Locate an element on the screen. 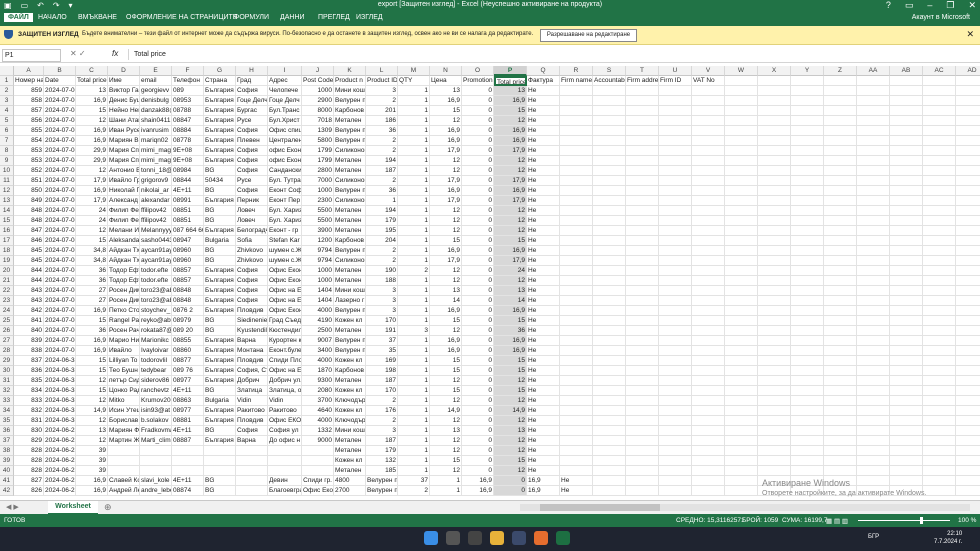 The height and width of the screenshot is (551, 980). table-cell: ffilipov42 is located at coordinates (156, 221).